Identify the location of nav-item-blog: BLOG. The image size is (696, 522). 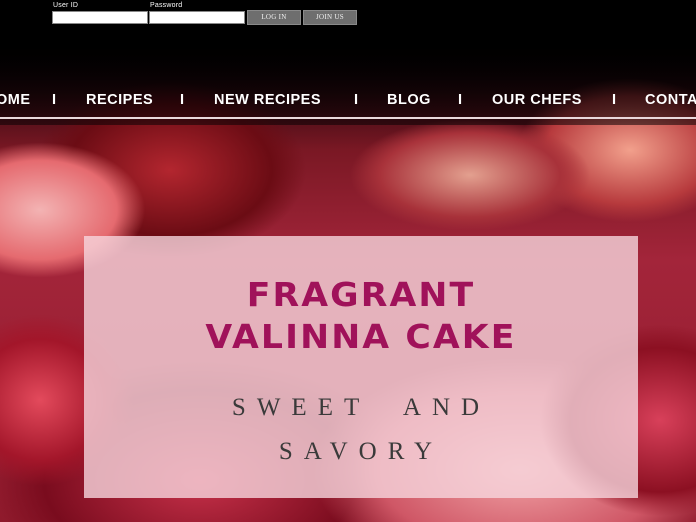
(409, 100).